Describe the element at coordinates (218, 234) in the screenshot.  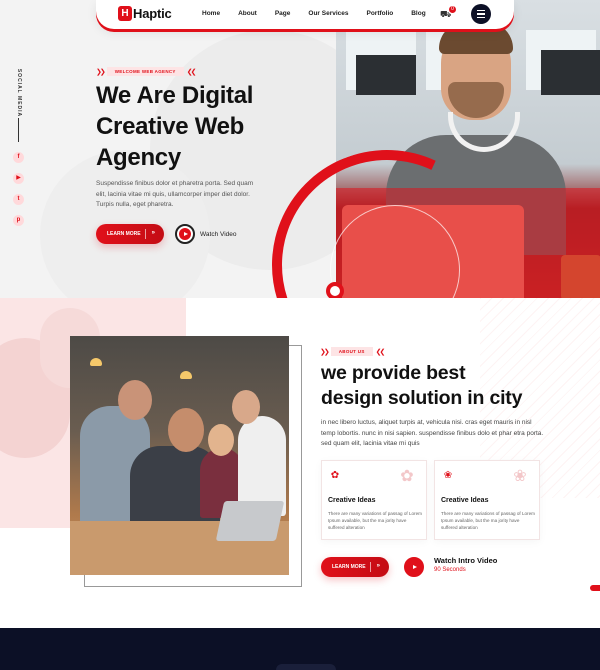
I see `watch-video-link: Watch Video` at that location.